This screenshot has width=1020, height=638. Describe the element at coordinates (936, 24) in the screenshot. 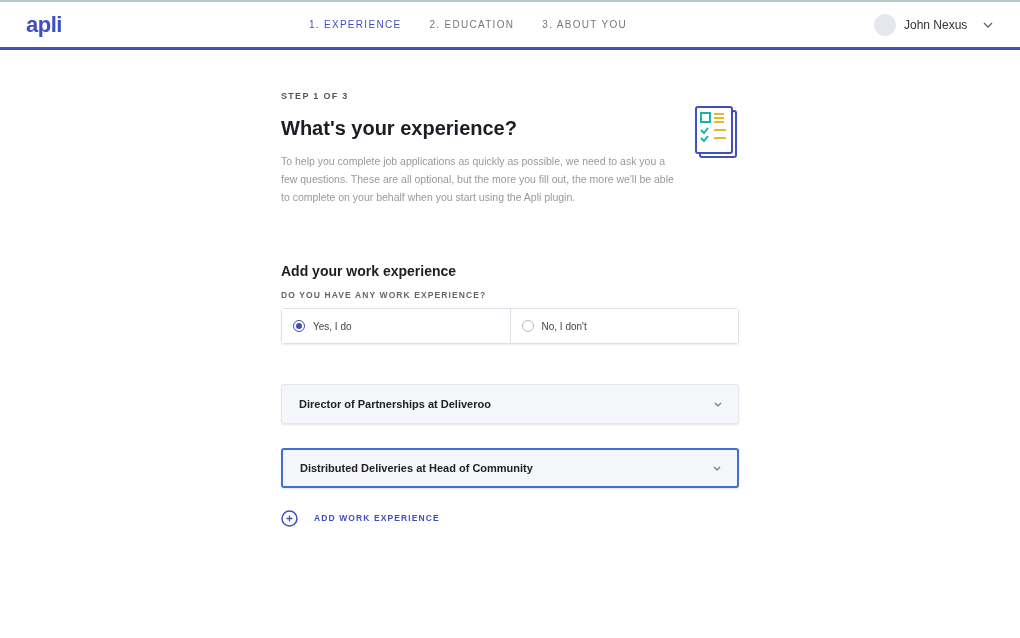

I see `user-name: John Nexus` at that location.